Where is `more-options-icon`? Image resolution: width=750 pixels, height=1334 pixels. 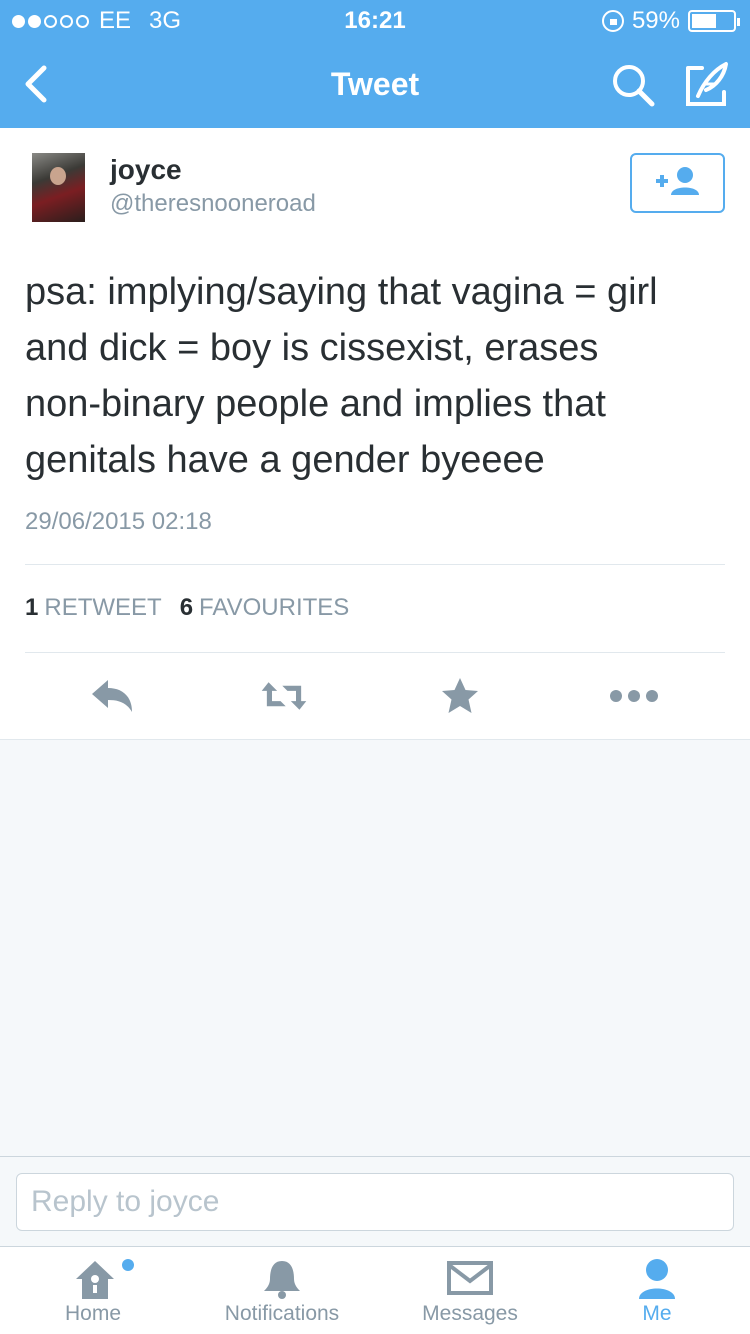 more-options-icon is located at coordinates (634, 696).